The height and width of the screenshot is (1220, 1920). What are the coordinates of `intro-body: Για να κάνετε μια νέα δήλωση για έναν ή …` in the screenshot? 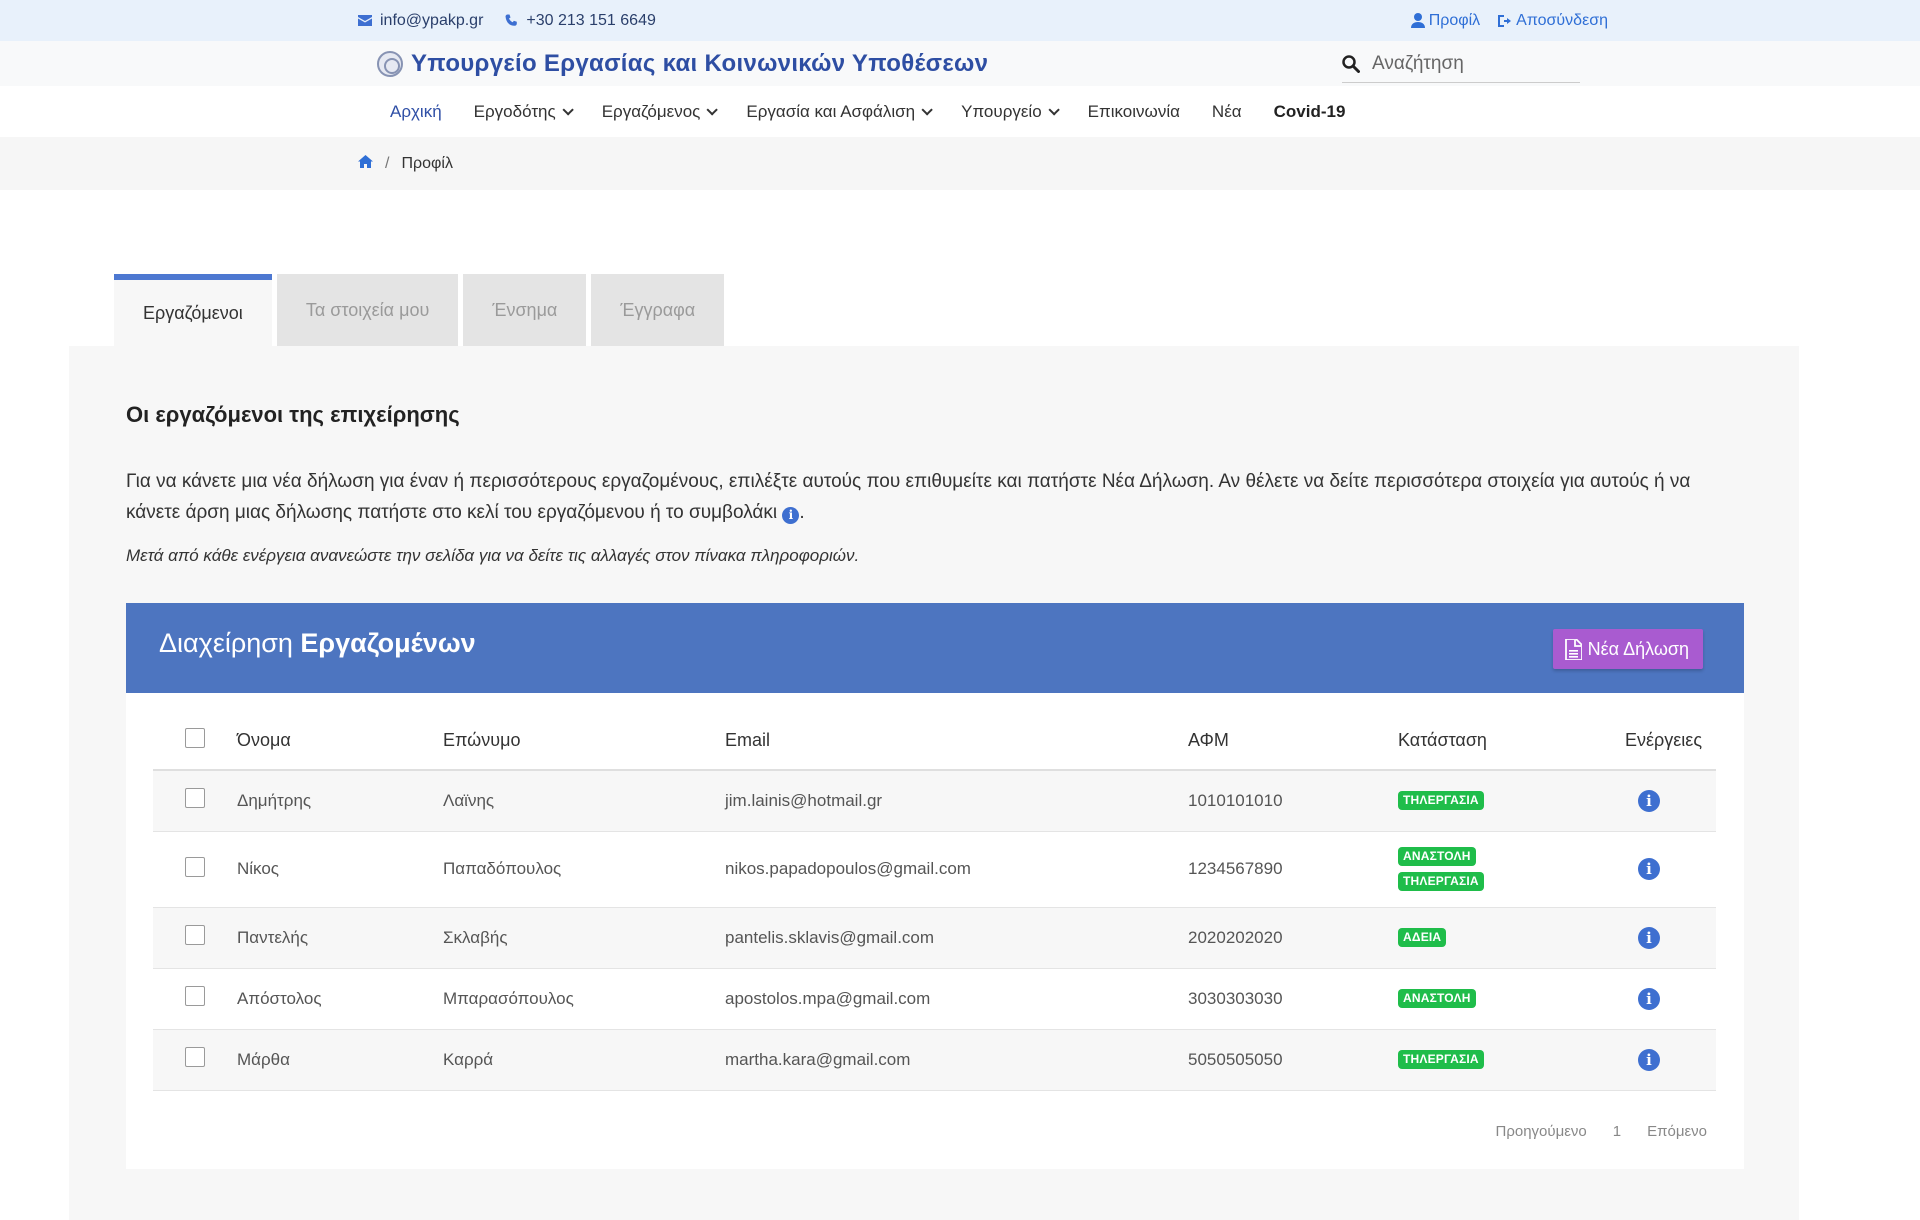 It's located at (908, 497).